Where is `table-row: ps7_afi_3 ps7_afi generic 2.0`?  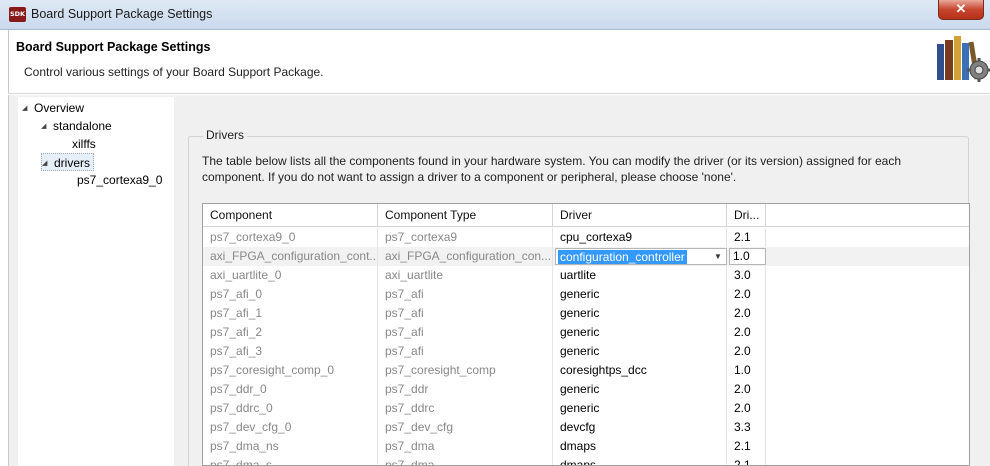
table-row: ps7_afi_3 ps7_afi generic 2.0 is located at coordinates (586, 351).